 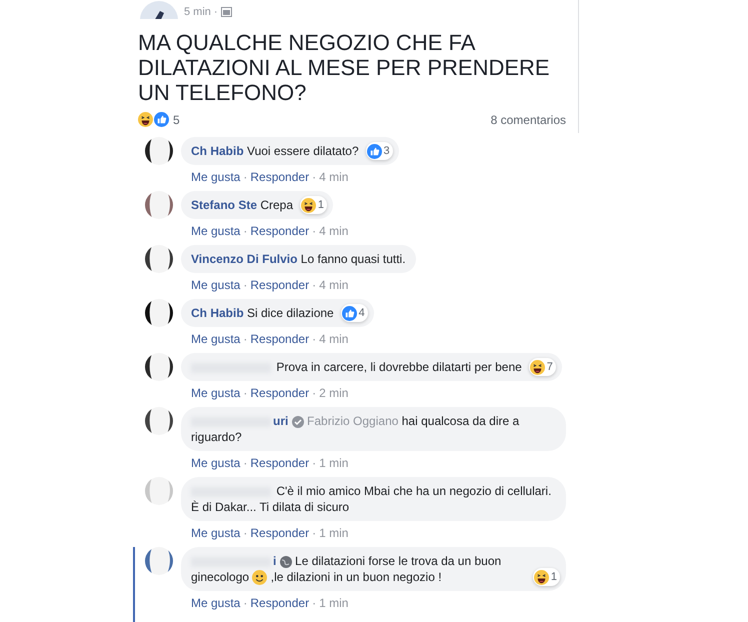 What do you see at coordinates (275, 151) in the screenshot?
I see `comment-text: Ch Habib Vuoi essere dilatato?` at bounding box center [275, 151].